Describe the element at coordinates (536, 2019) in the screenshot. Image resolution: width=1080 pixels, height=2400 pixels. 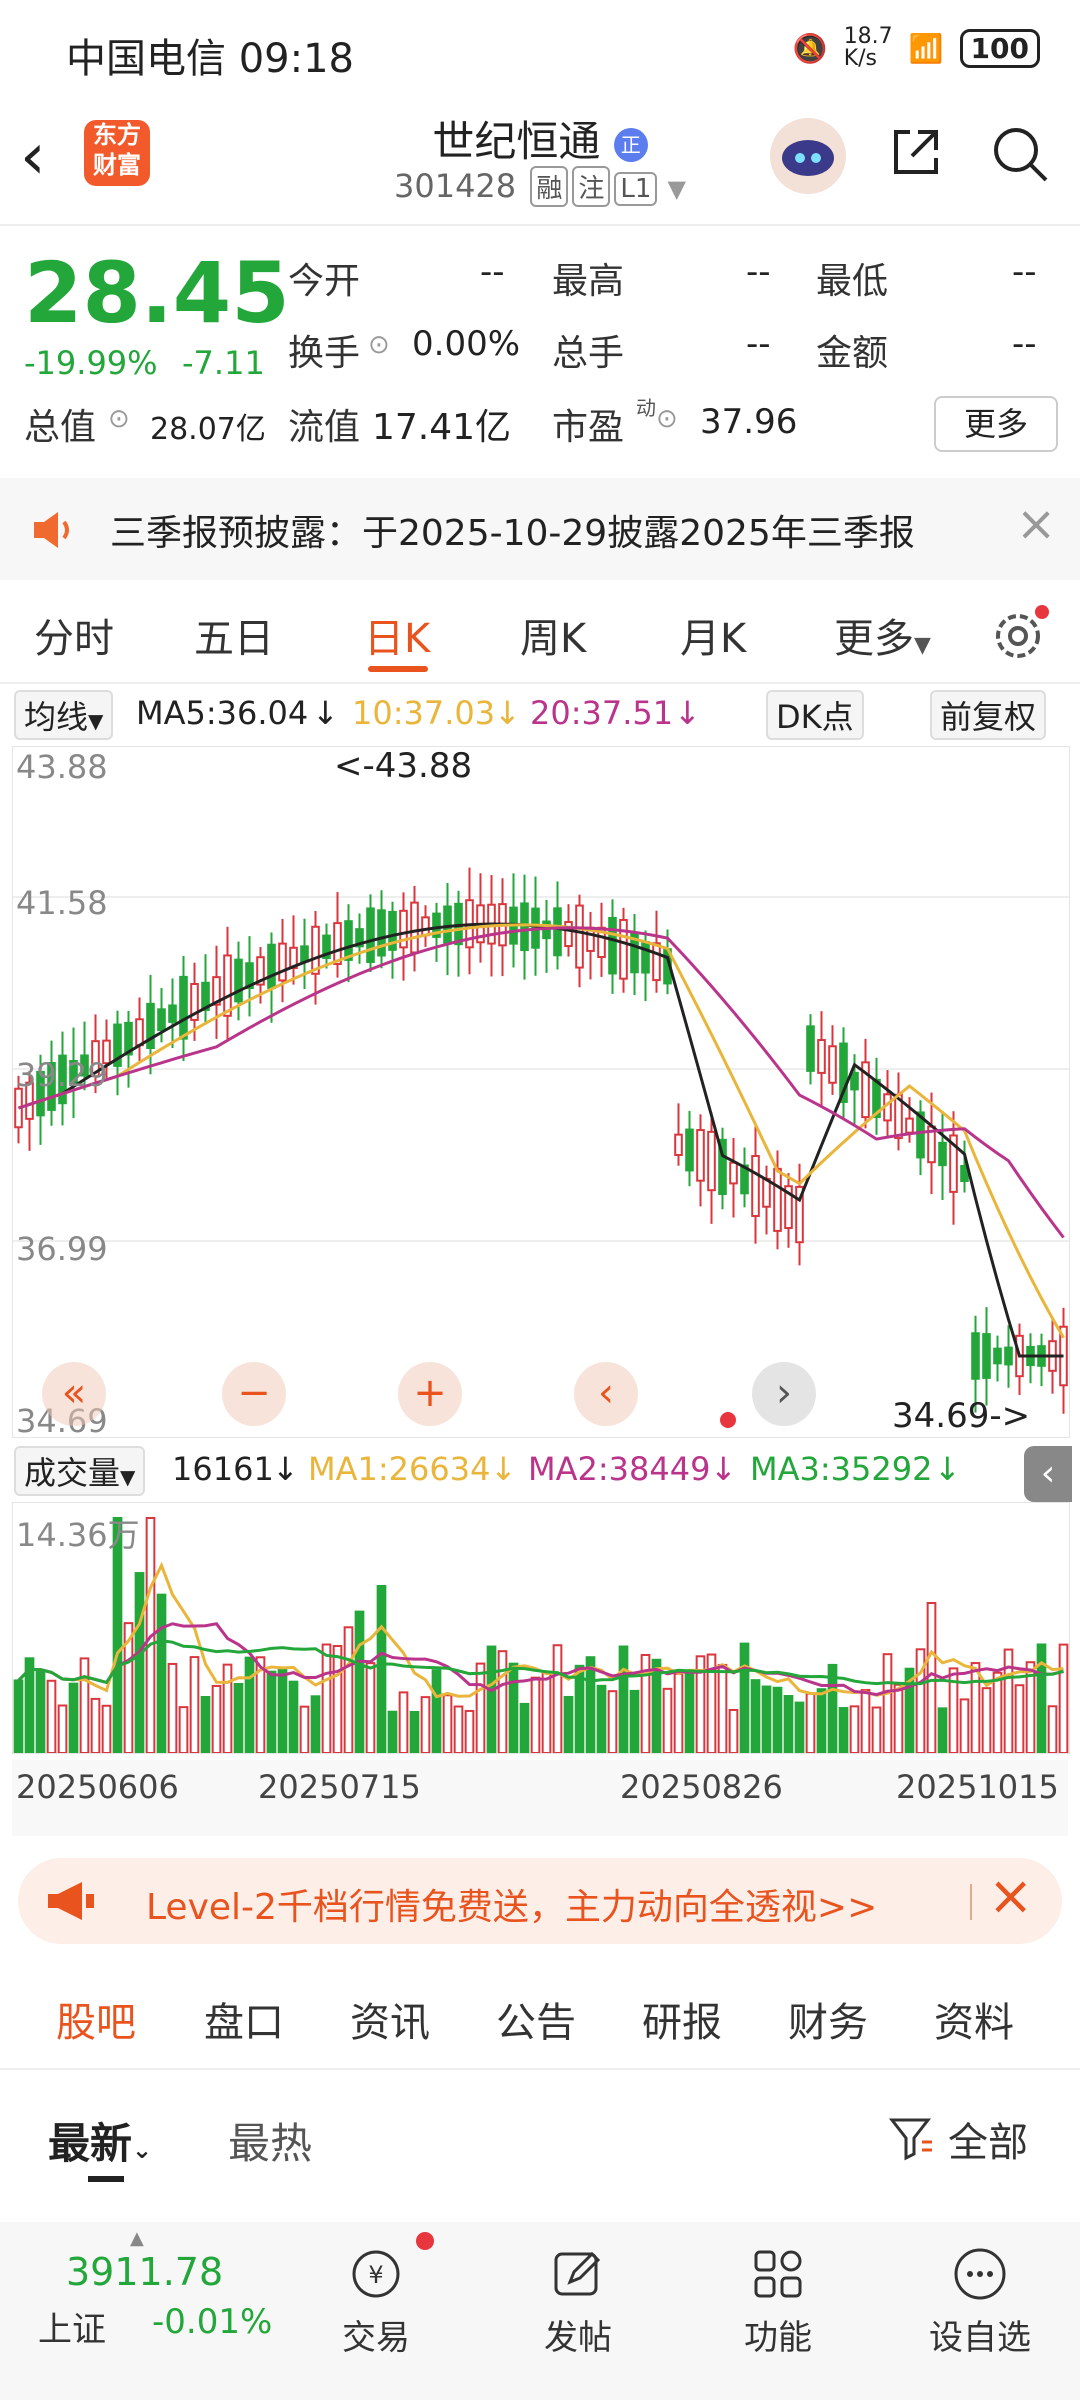
I see `tab-gonggao: 公告` at that location.